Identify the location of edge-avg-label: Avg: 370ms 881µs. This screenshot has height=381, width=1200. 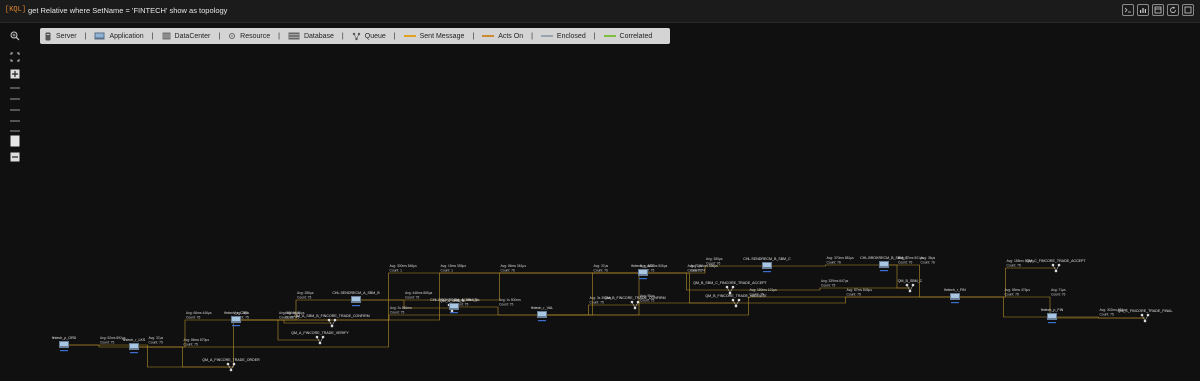
(841, 258).